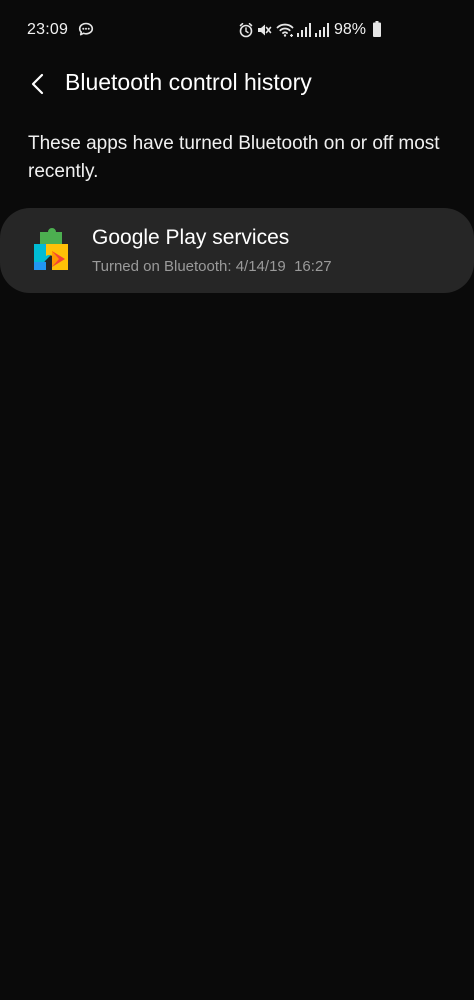 The image size is (474, 1000). What do you see at coordinates (304, 30) in the screenshot?
I see `signal-icon` at bounding box center [304, 30].